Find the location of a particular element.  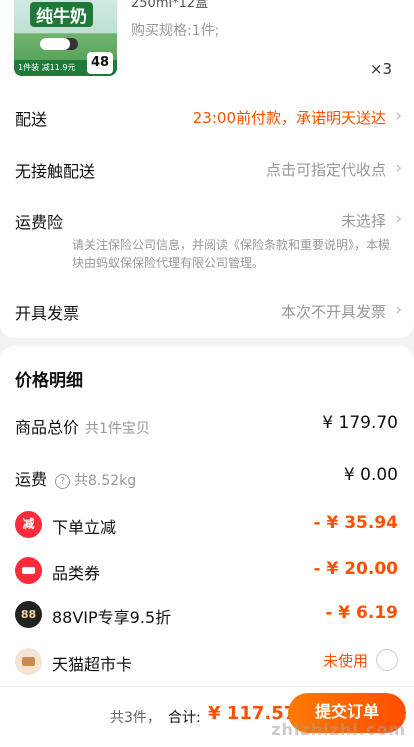

invoice-label: 开具发票 is located at coordinates (47, 313).